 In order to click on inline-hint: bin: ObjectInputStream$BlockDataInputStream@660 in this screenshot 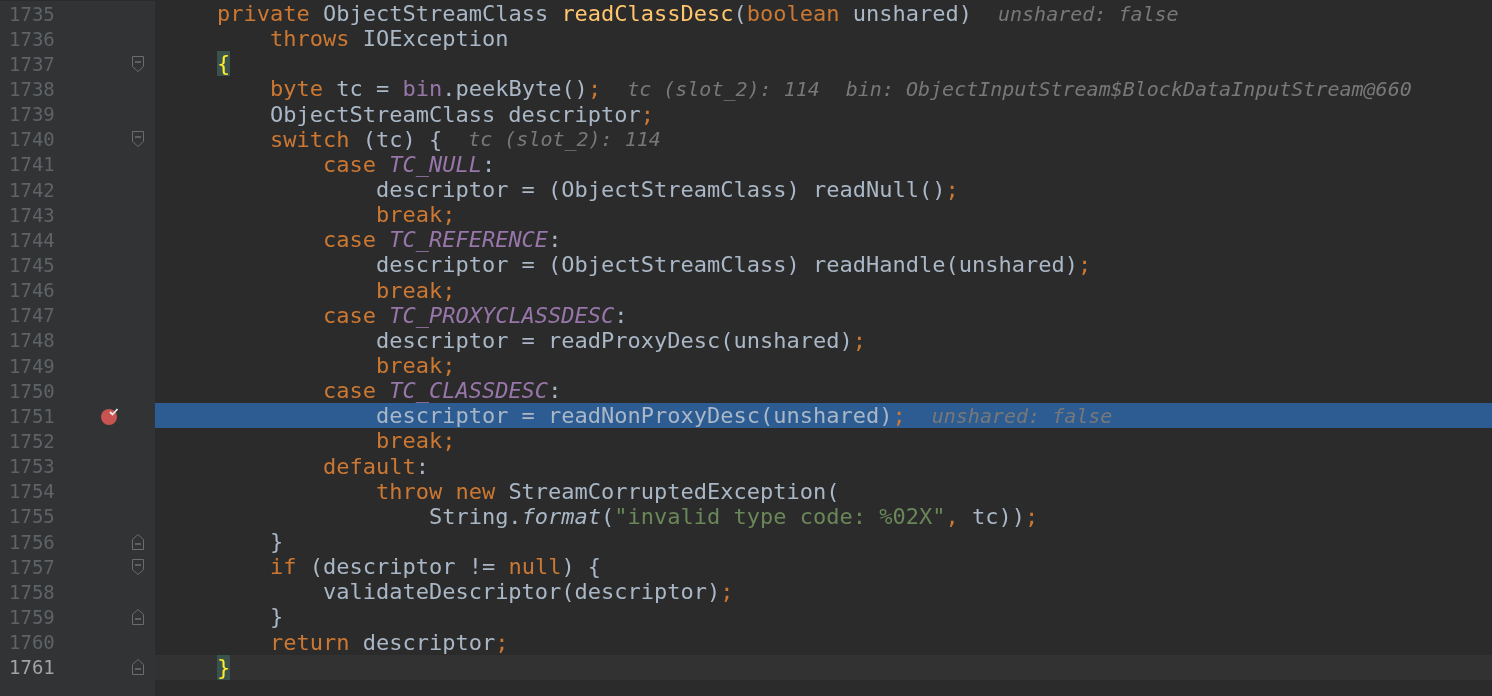, I will do `click(1128, 89)`.